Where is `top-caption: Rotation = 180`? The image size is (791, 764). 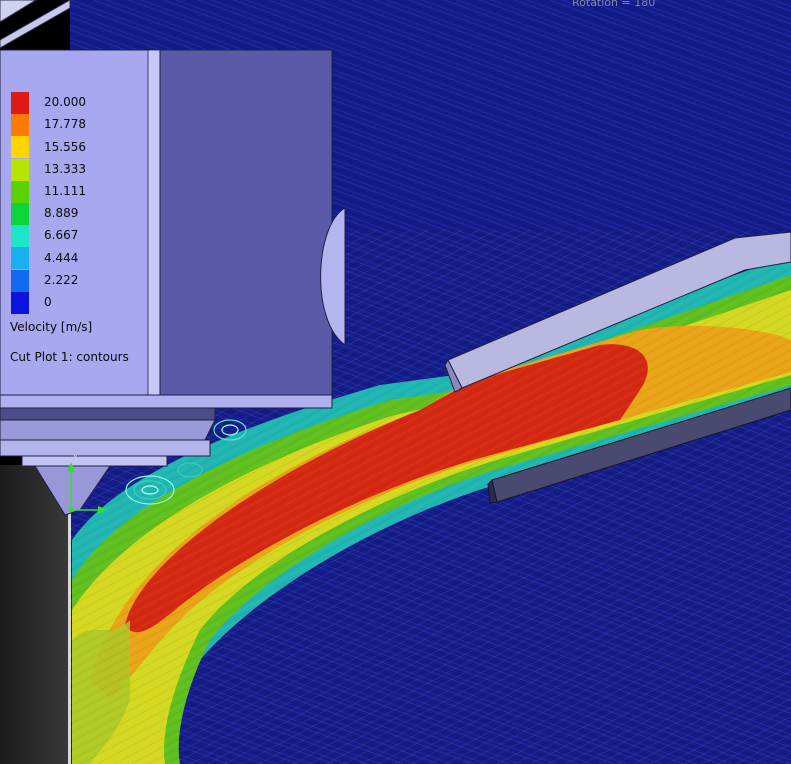
top-caption: Rotation = 180 is located at coordinates (614, 4).